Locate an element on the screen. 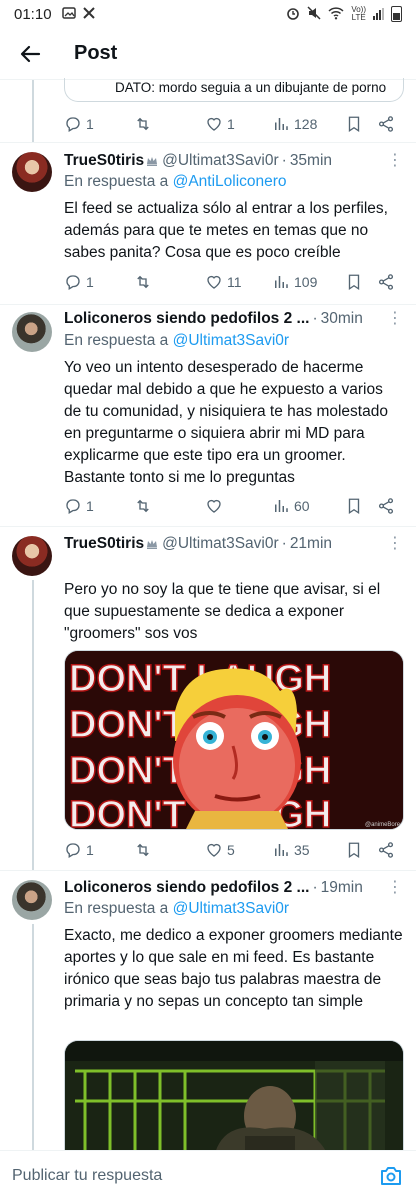 Image resolution: width=416 pixels, height=1200 pixels. action-bar: 1 1 128 is located at coordinates (234, 124).